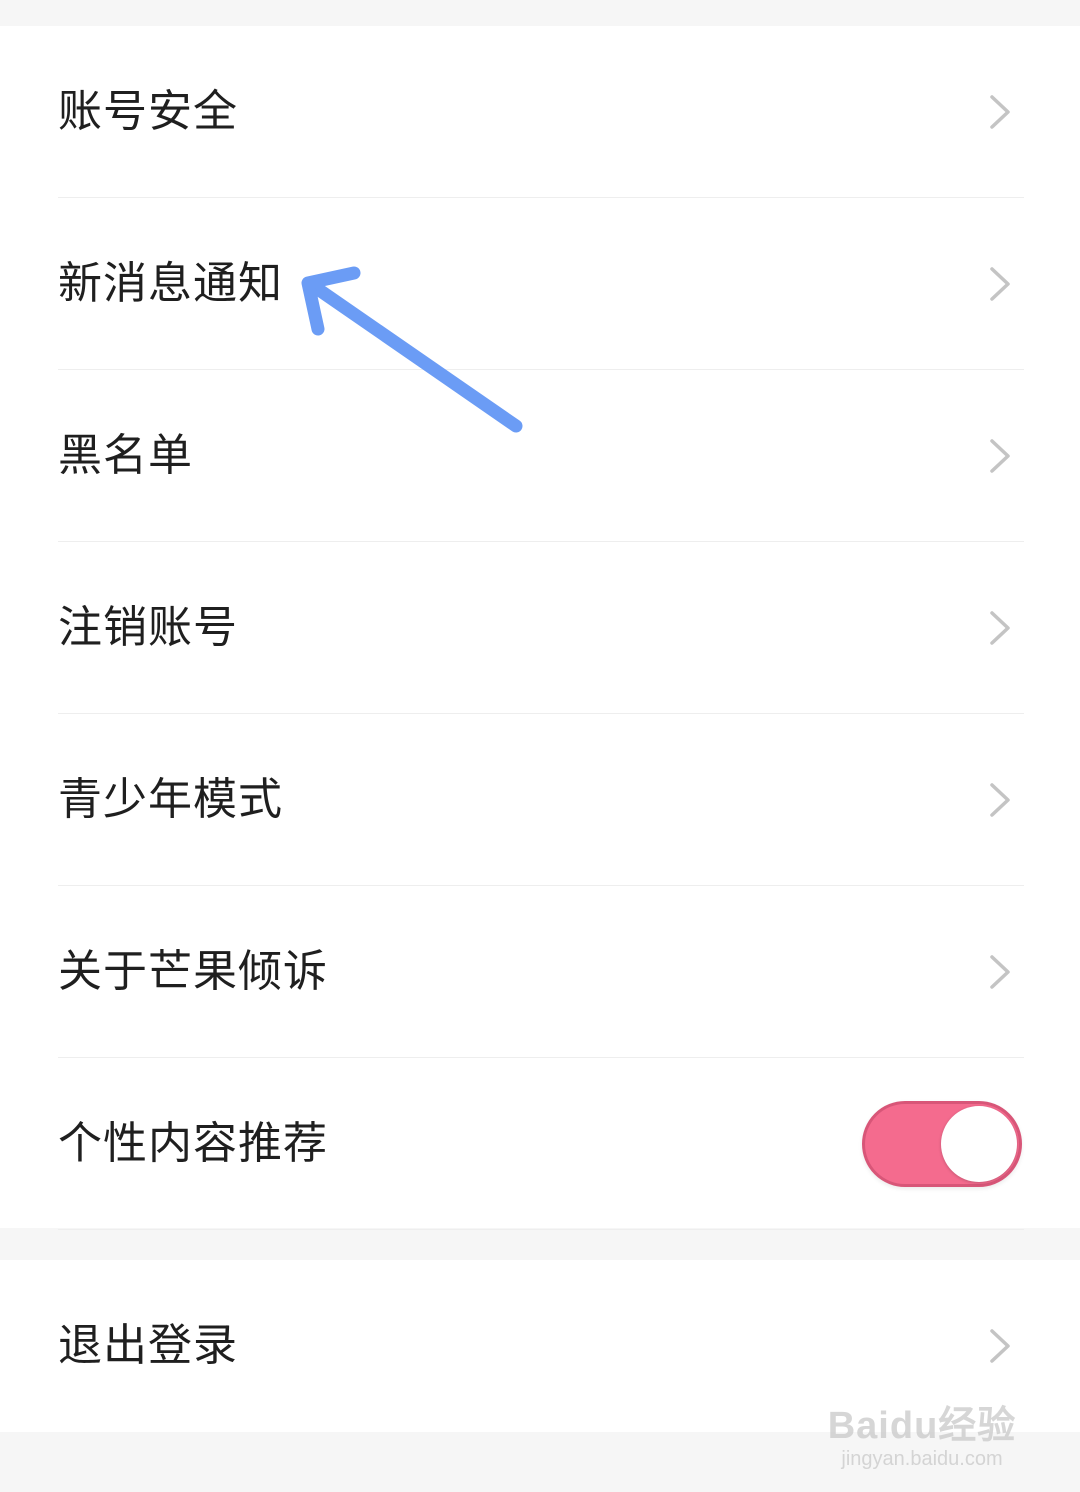 This screenshot has height=1492, width=1080. I want to click on settings-item-blacklist: 黑名单, so click(540, 456).